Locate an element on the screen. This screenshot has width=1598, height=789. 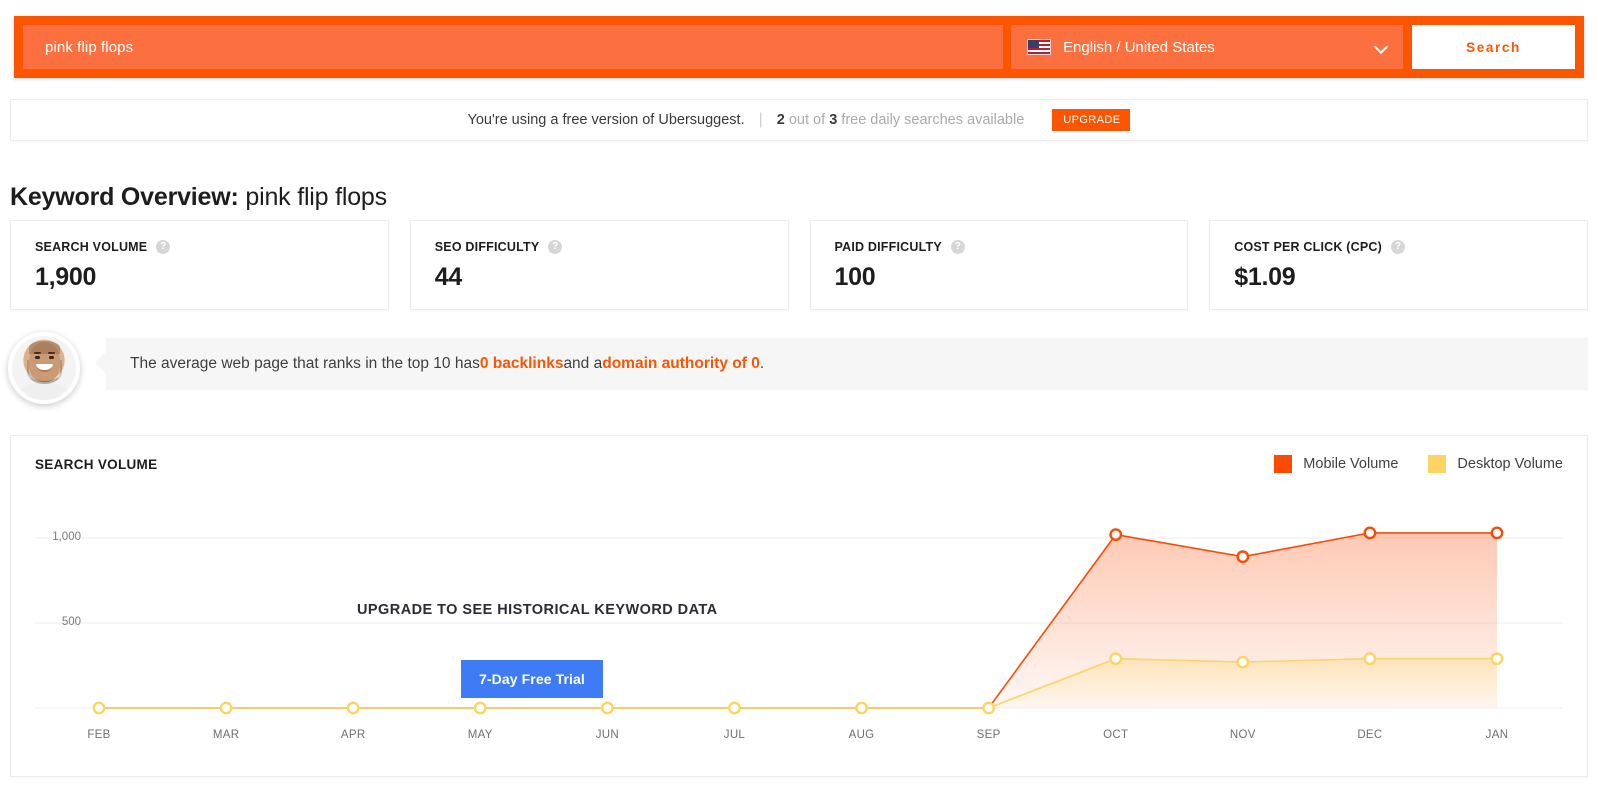
x-axis-tick: MAR is located at coordinates (226, 735).